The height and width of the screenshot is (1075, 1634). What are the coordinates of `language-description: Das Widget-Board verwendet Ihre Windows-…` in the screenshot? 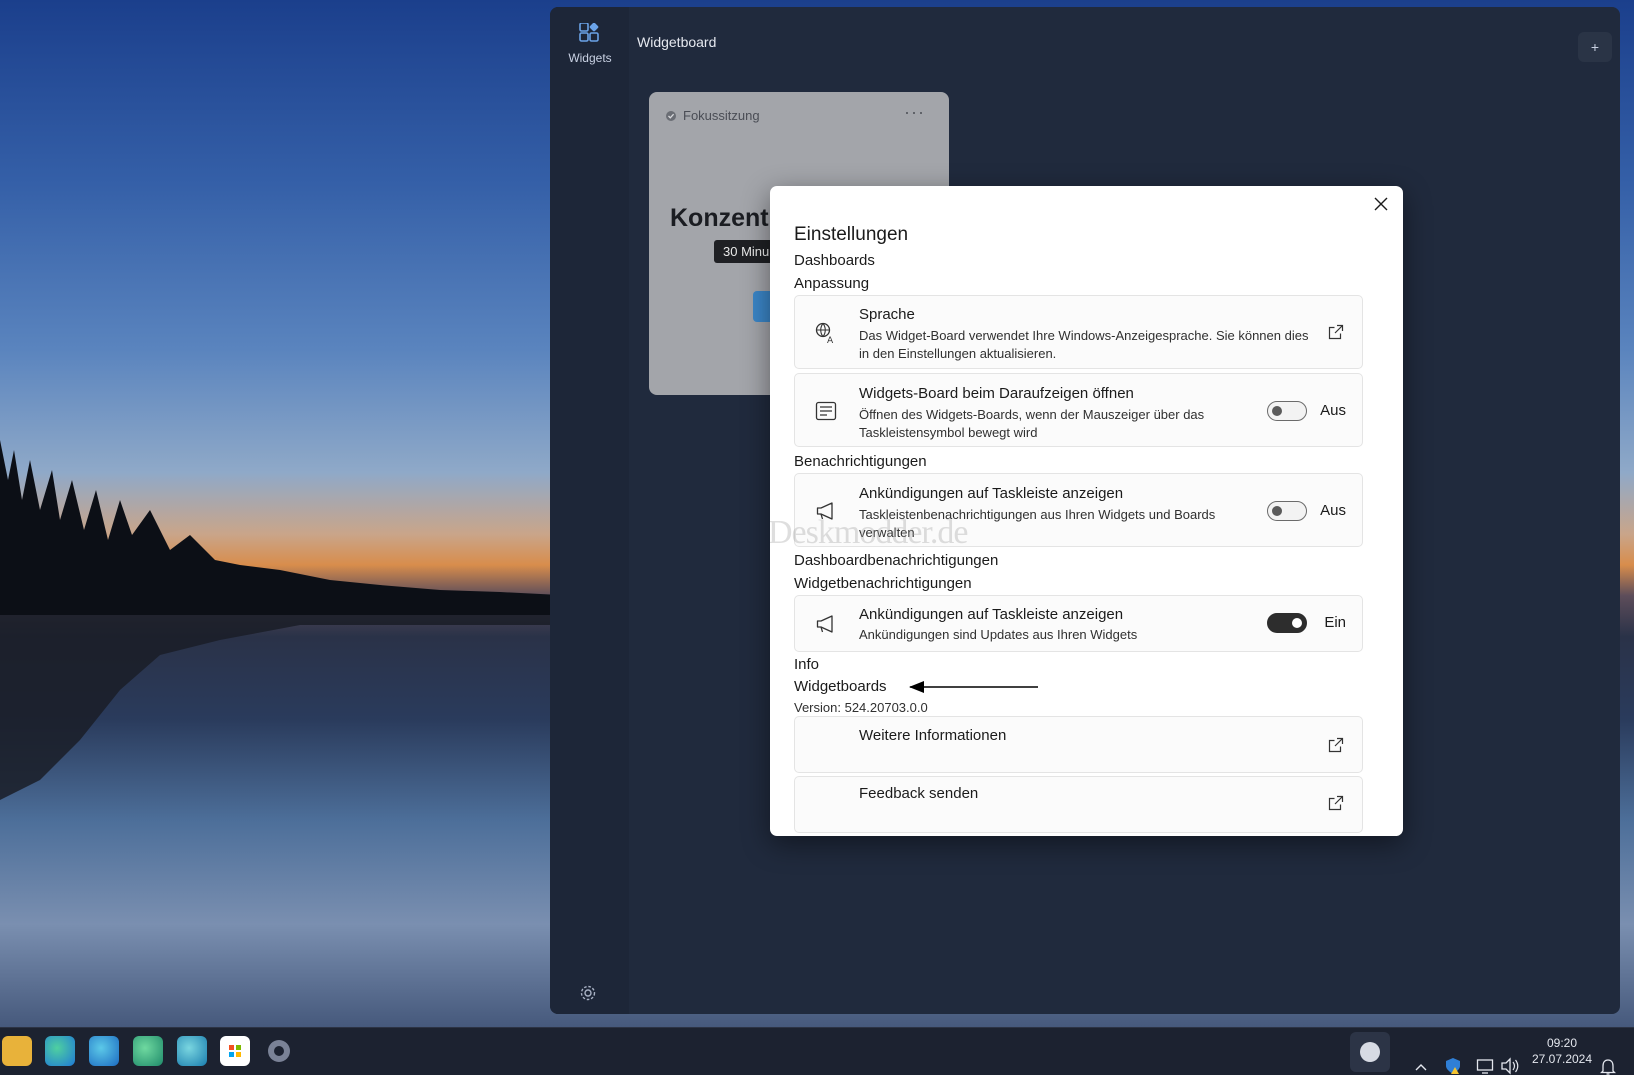 It's located at (1084, 344).